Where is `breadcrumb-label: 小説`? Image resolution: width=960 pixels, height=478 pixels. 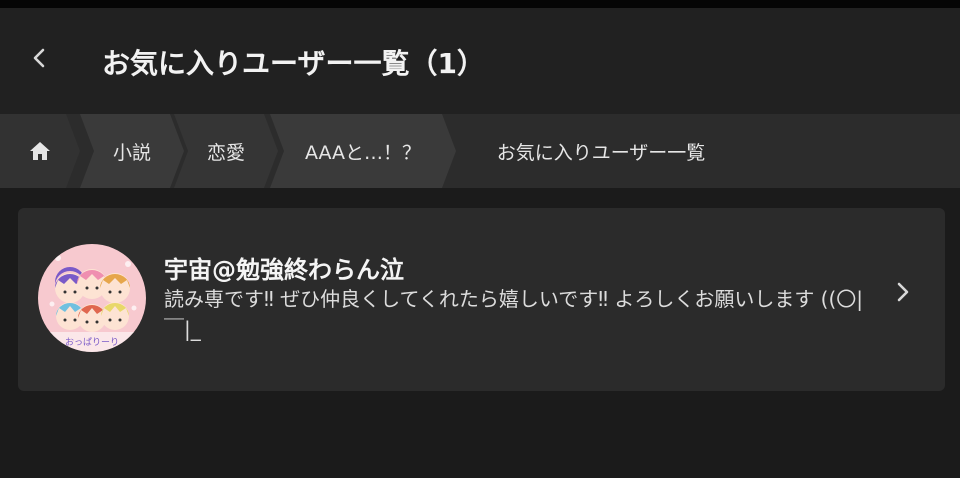 breadcrumb-label: 小説 is located at coordinates (131, 152).